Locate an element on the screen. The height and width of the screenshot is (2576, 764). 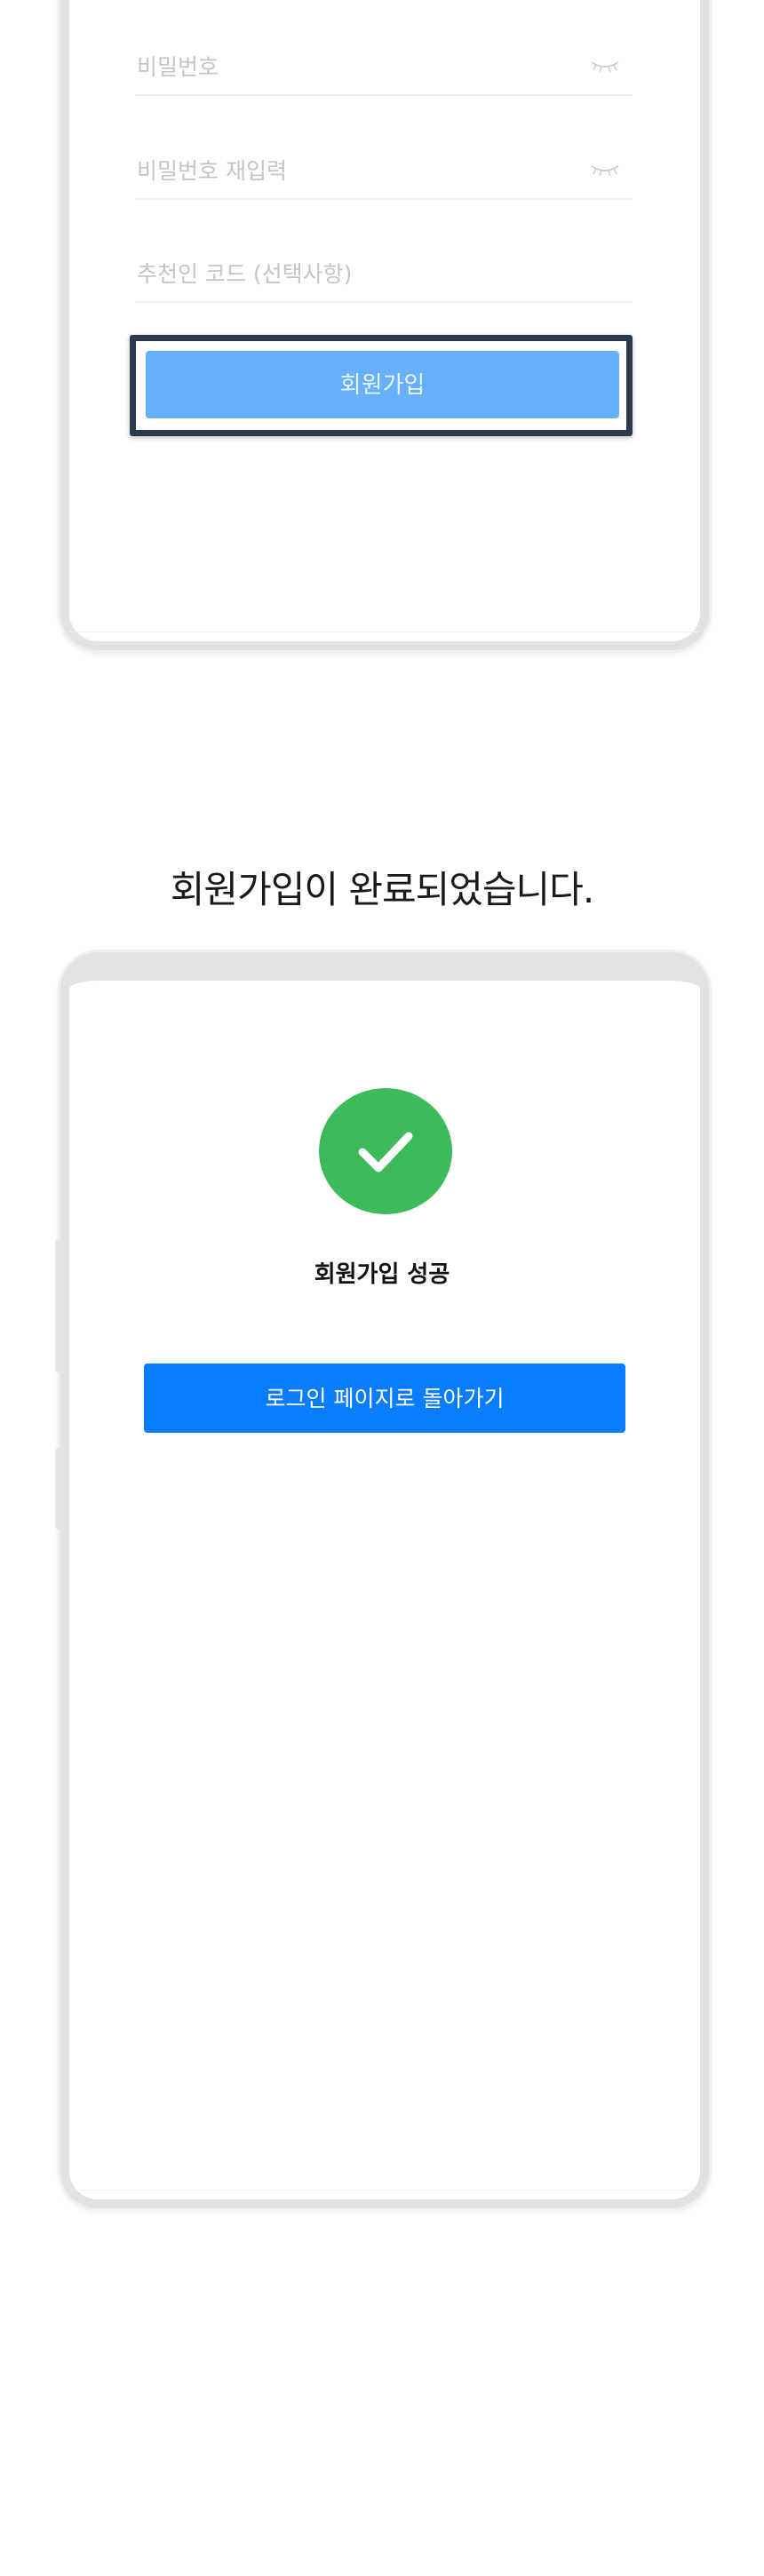
referral-code-placeholder: 추천인 코드 (선택사항) is located at coordinates (245, 274).